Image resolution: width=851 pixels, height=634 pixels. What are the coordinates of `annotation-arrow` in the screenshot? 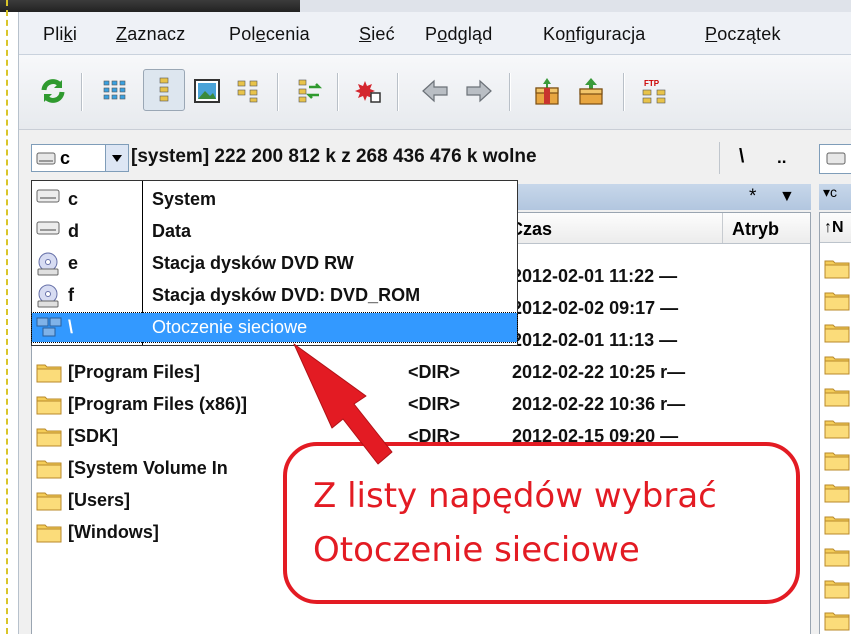 It's located at (343, 404).